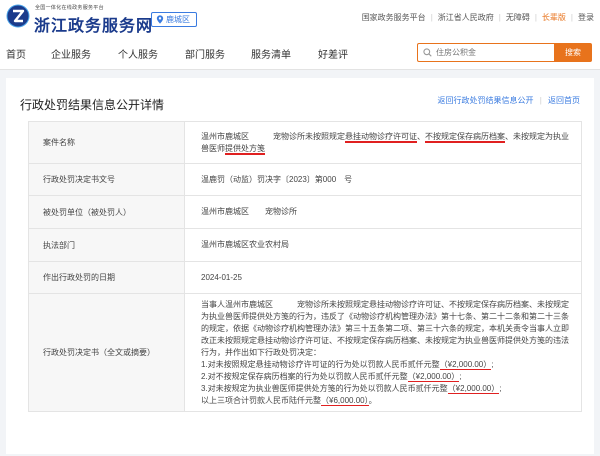  What do you see at coordinates (381, 136) in the screenshot?
I see `case-name-highlight: 悬挂动物诊疗许可证` at bounding box center [381, 136].